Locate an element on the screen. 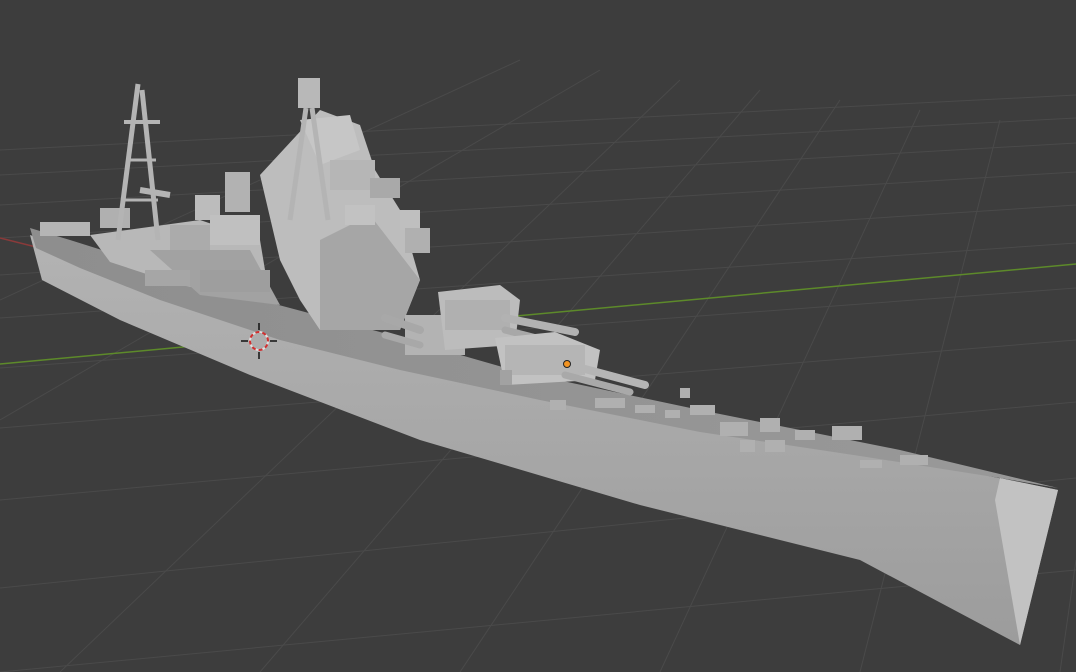 The image size is (1076, 672). object-origin-icon is located at coordinates (567, 364).